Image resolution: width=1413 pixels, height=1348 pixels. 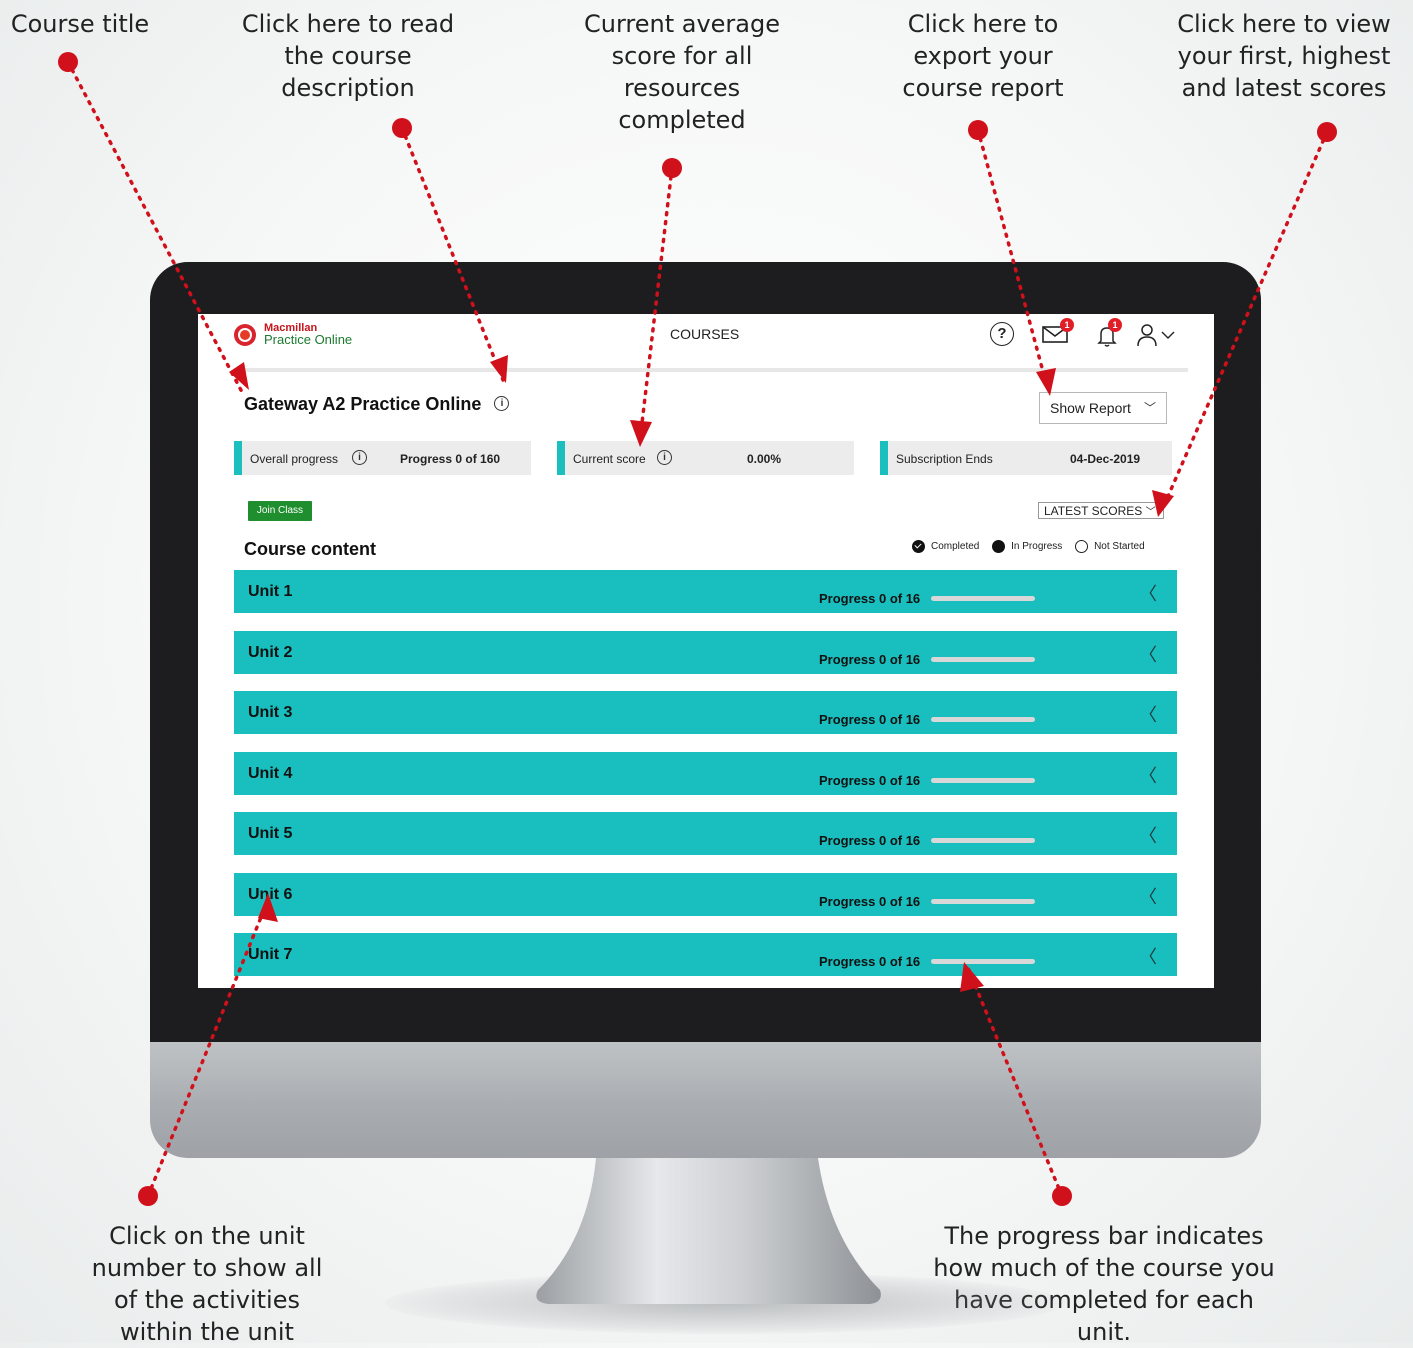 I want to click on macmillan-logo: Macmillan Practice Online, so click(x=294, y=335).